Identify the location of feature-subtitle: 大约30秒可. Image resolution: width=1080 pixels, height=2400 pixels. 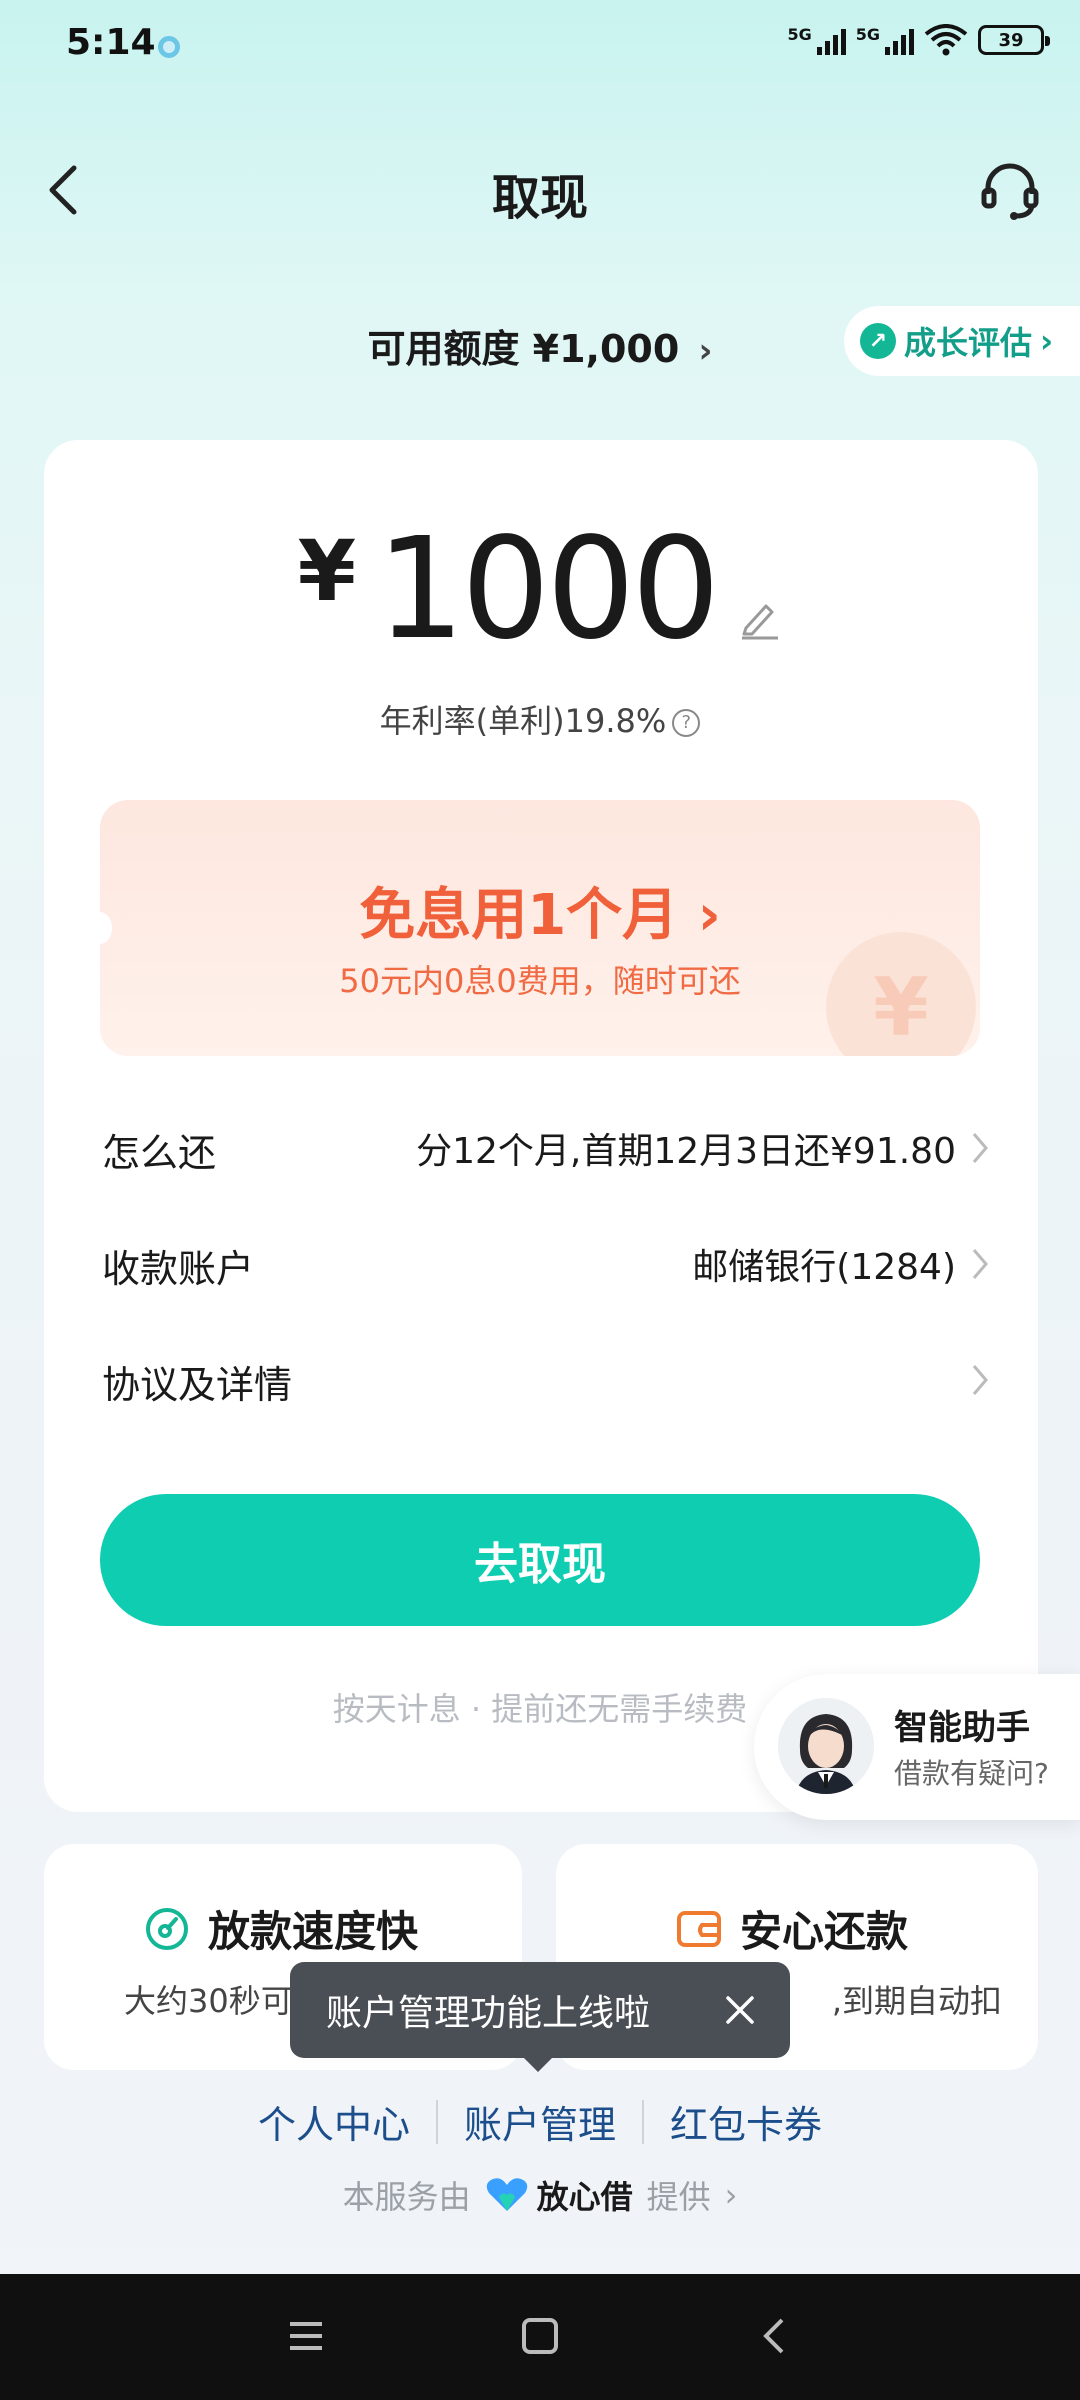
(208, 2001).